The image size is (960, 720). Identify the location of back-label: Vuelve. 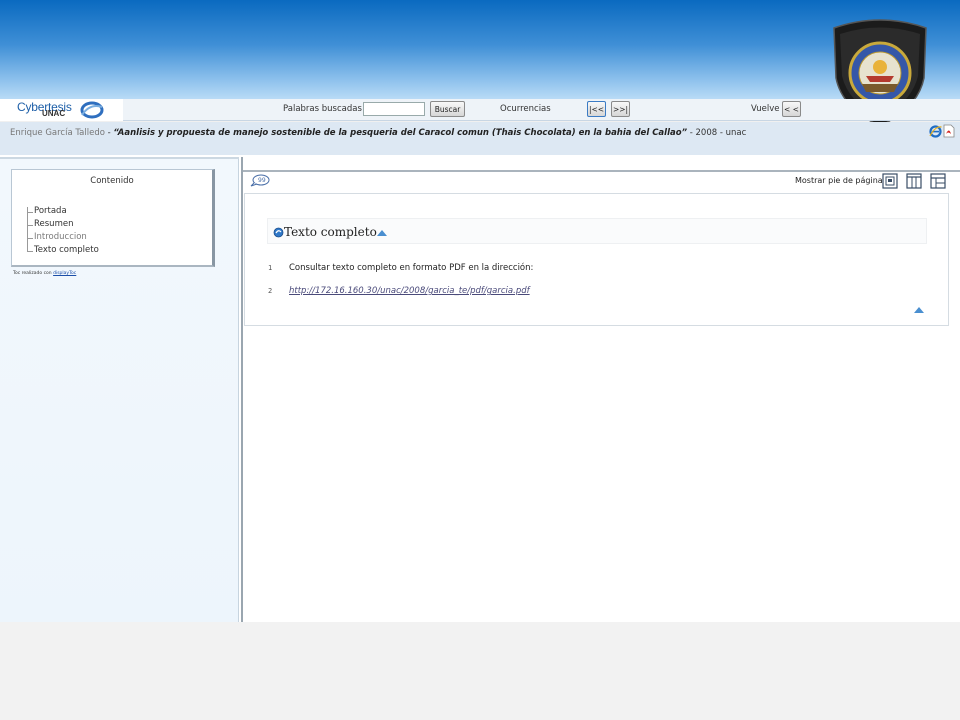
(765, 109).